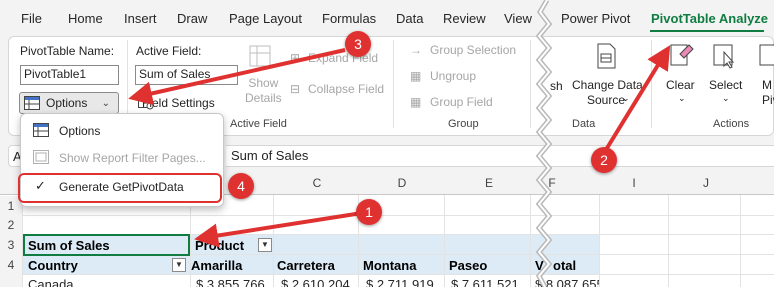  What do you see at coordinates (122, 131) in the screenshot?
I see `menu-item-options: Options` at bounding box center [122, 131].